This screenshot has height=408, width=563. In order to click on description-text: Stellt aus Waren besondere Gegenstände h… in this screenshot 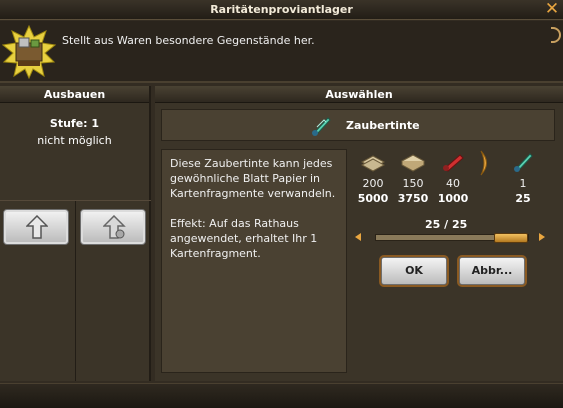, I will do `click(188, 40)`.